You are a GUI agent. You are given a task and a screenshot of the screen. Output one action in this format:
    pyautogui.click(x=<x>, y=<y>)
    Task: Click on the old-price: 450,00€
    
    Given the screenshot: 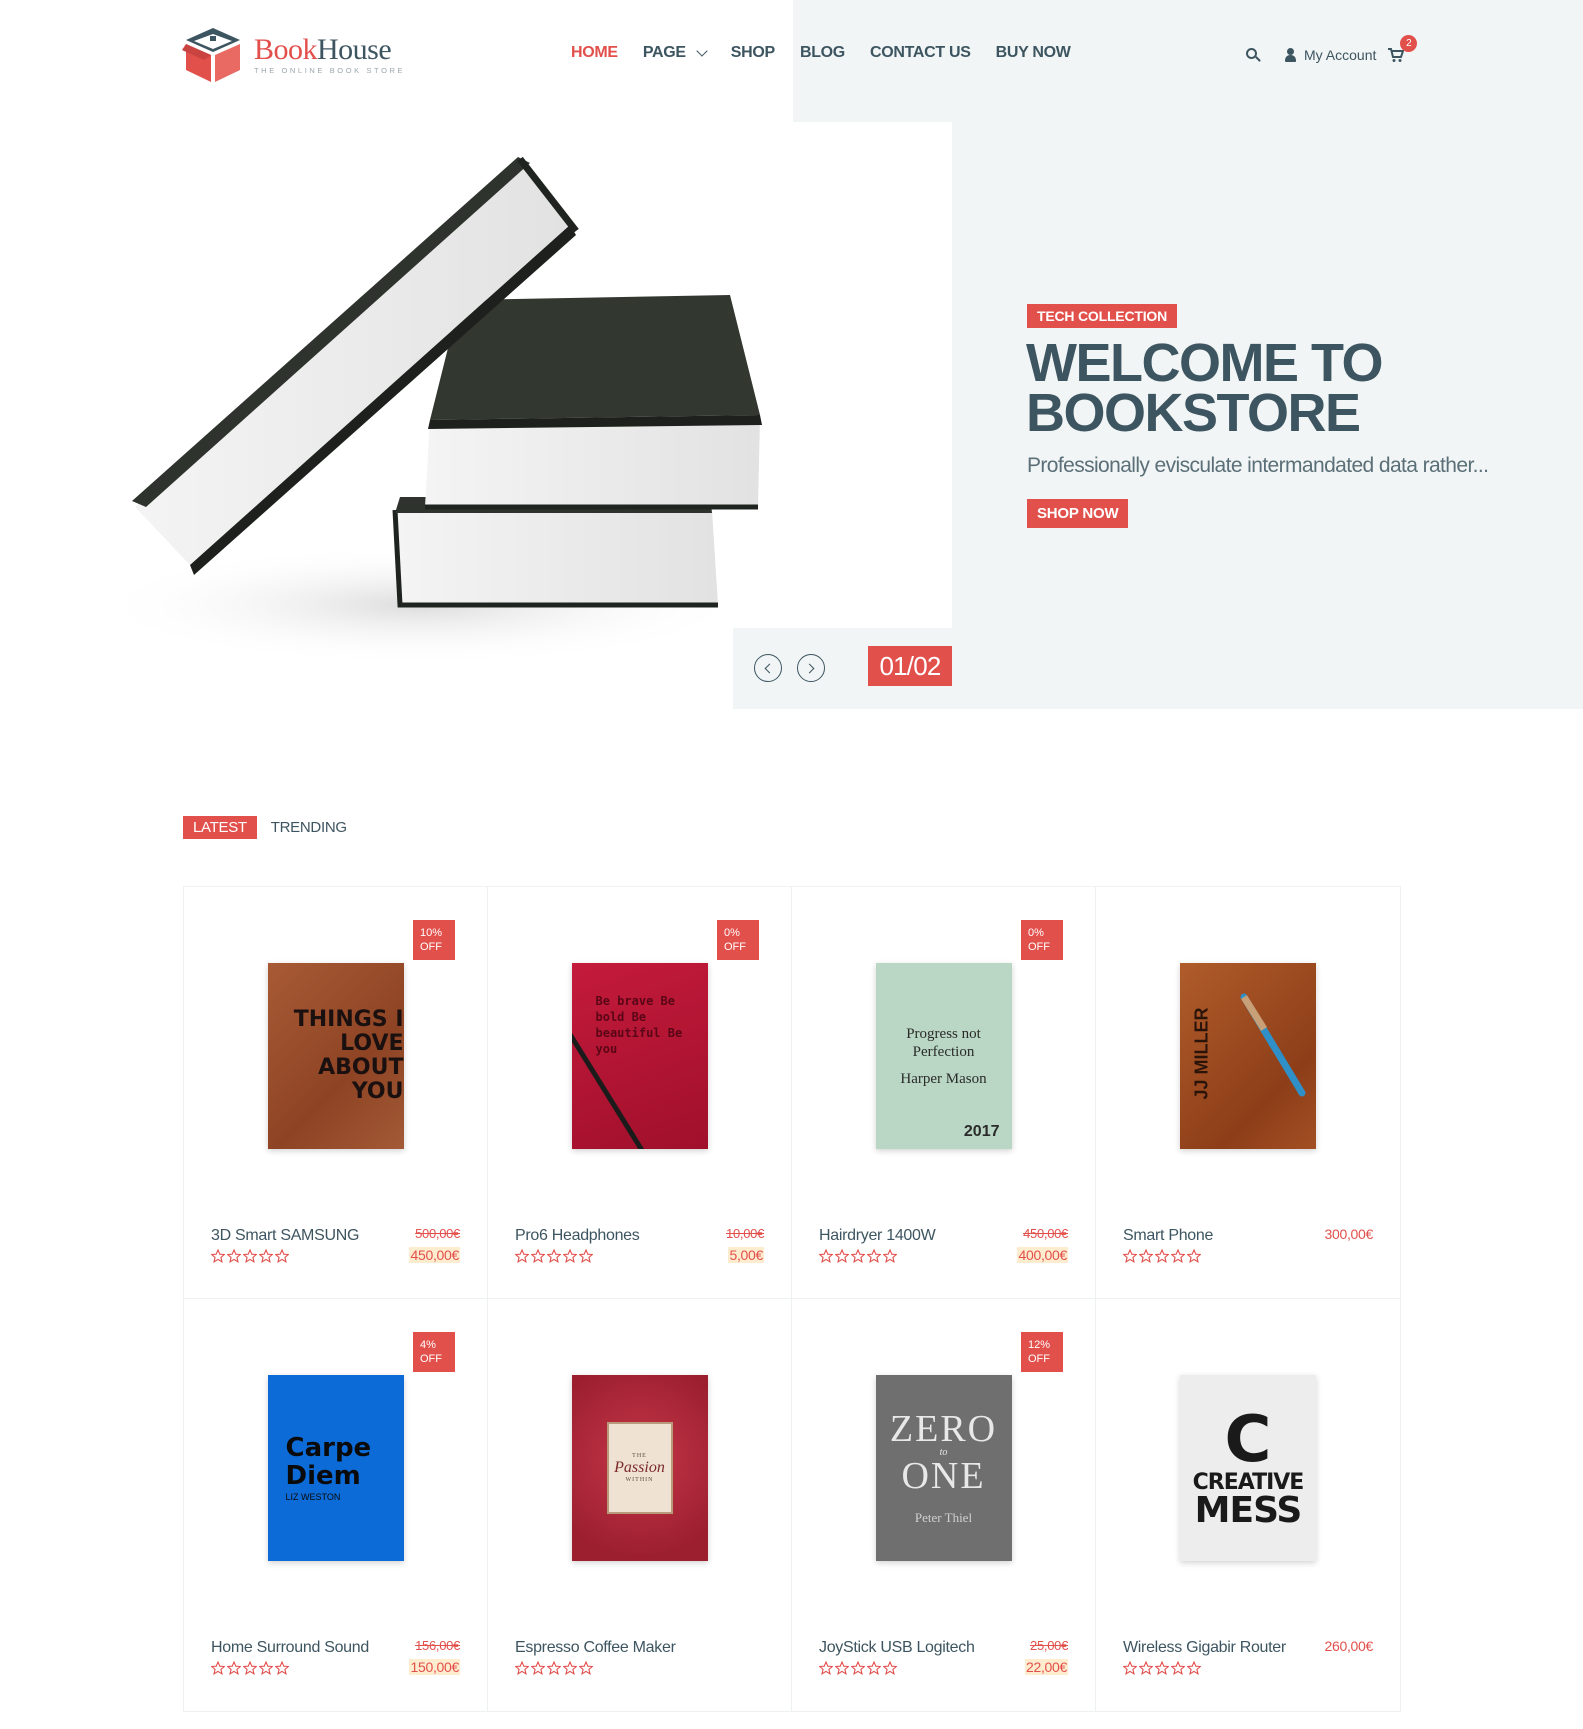 What is the action you would take?
    pyautogui.click(x=1045, y=1233)
    